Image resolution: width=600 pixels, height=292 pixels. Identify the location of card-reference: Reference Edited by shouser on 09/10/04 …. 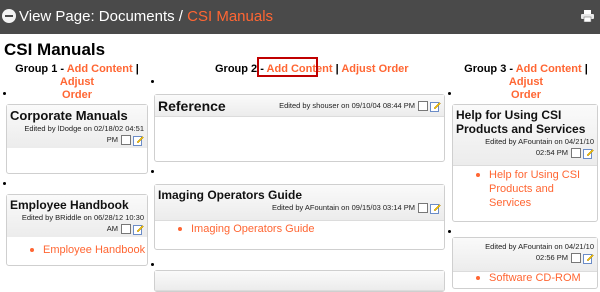
(299, 128).